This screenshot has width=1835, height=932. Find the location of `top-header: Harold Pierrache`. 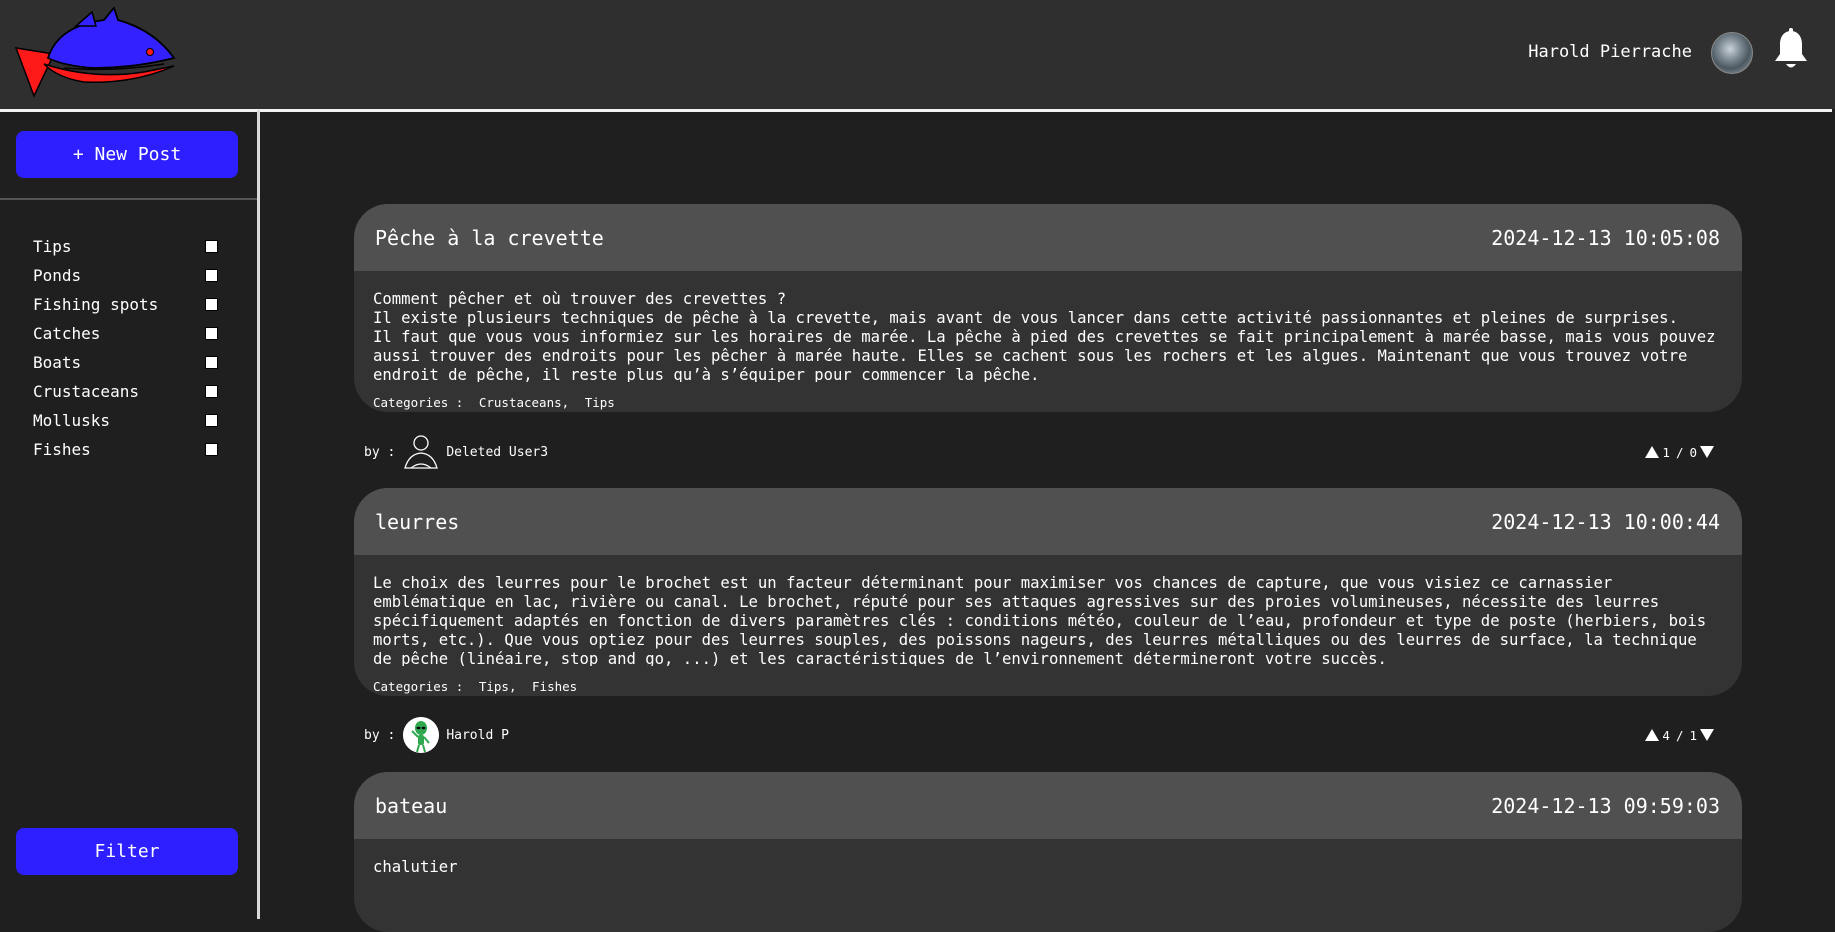

top-header: Harold Pierrache is located at coordinates (917, 54).